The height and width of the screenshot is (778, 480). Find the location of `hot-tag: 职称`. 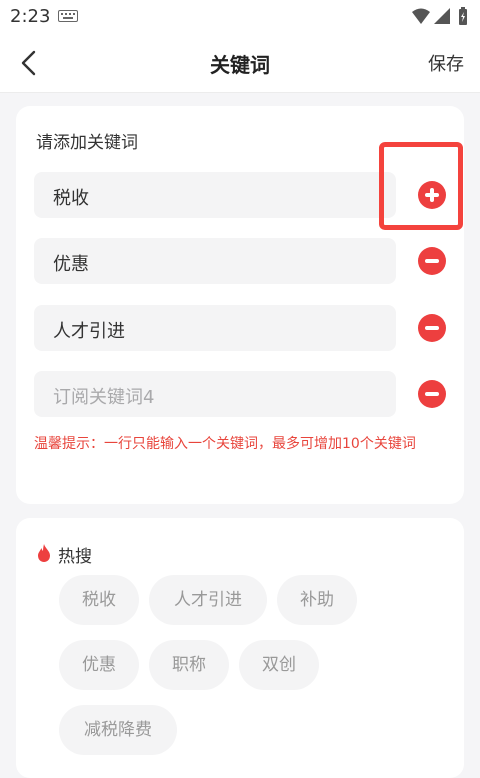

hot-tag: 职称 is located at coordinates (189, 665).